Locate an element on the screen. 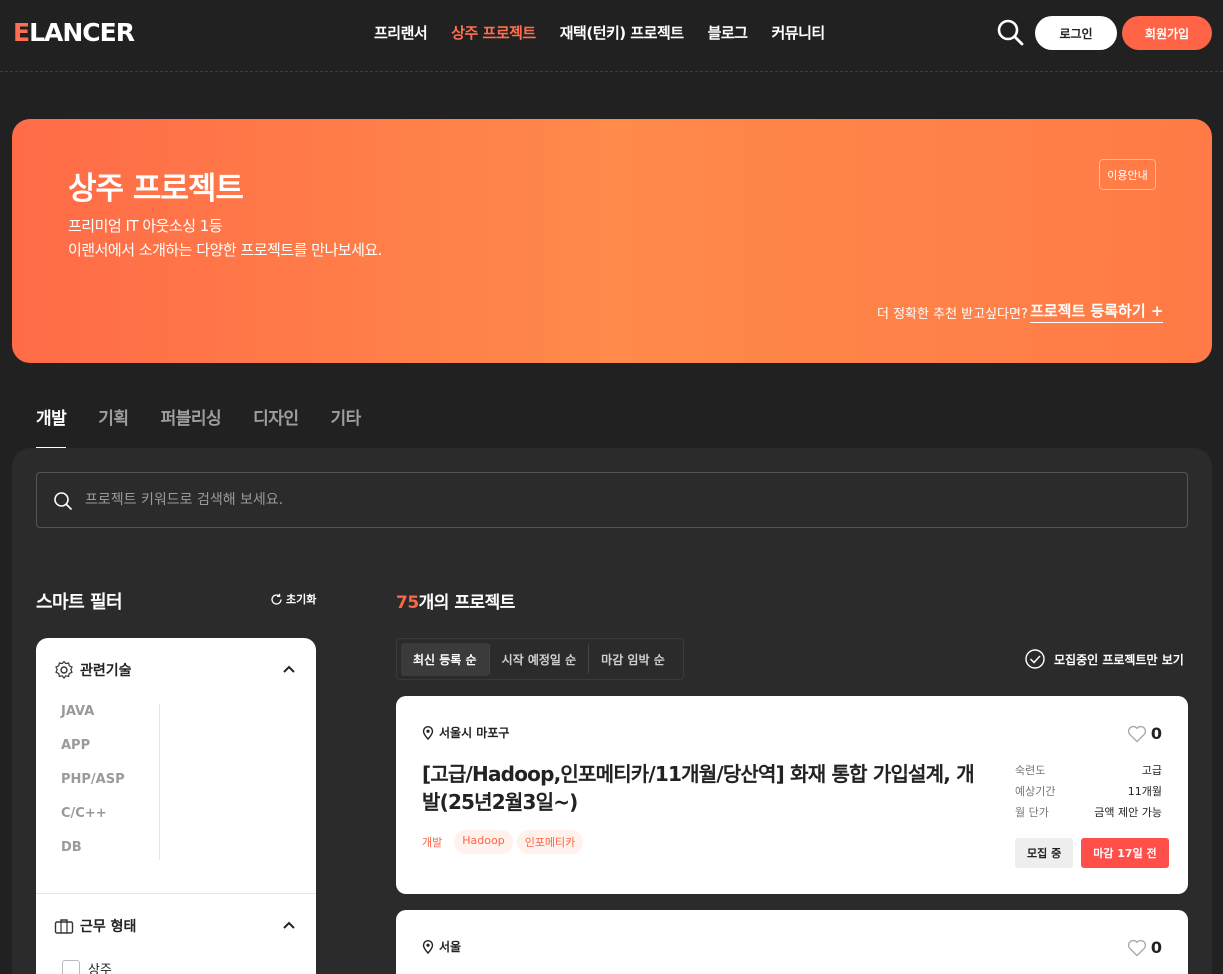 This screenshot has height=974, width=1223. skill-java: JAVA is located at coordinates (93, 721).